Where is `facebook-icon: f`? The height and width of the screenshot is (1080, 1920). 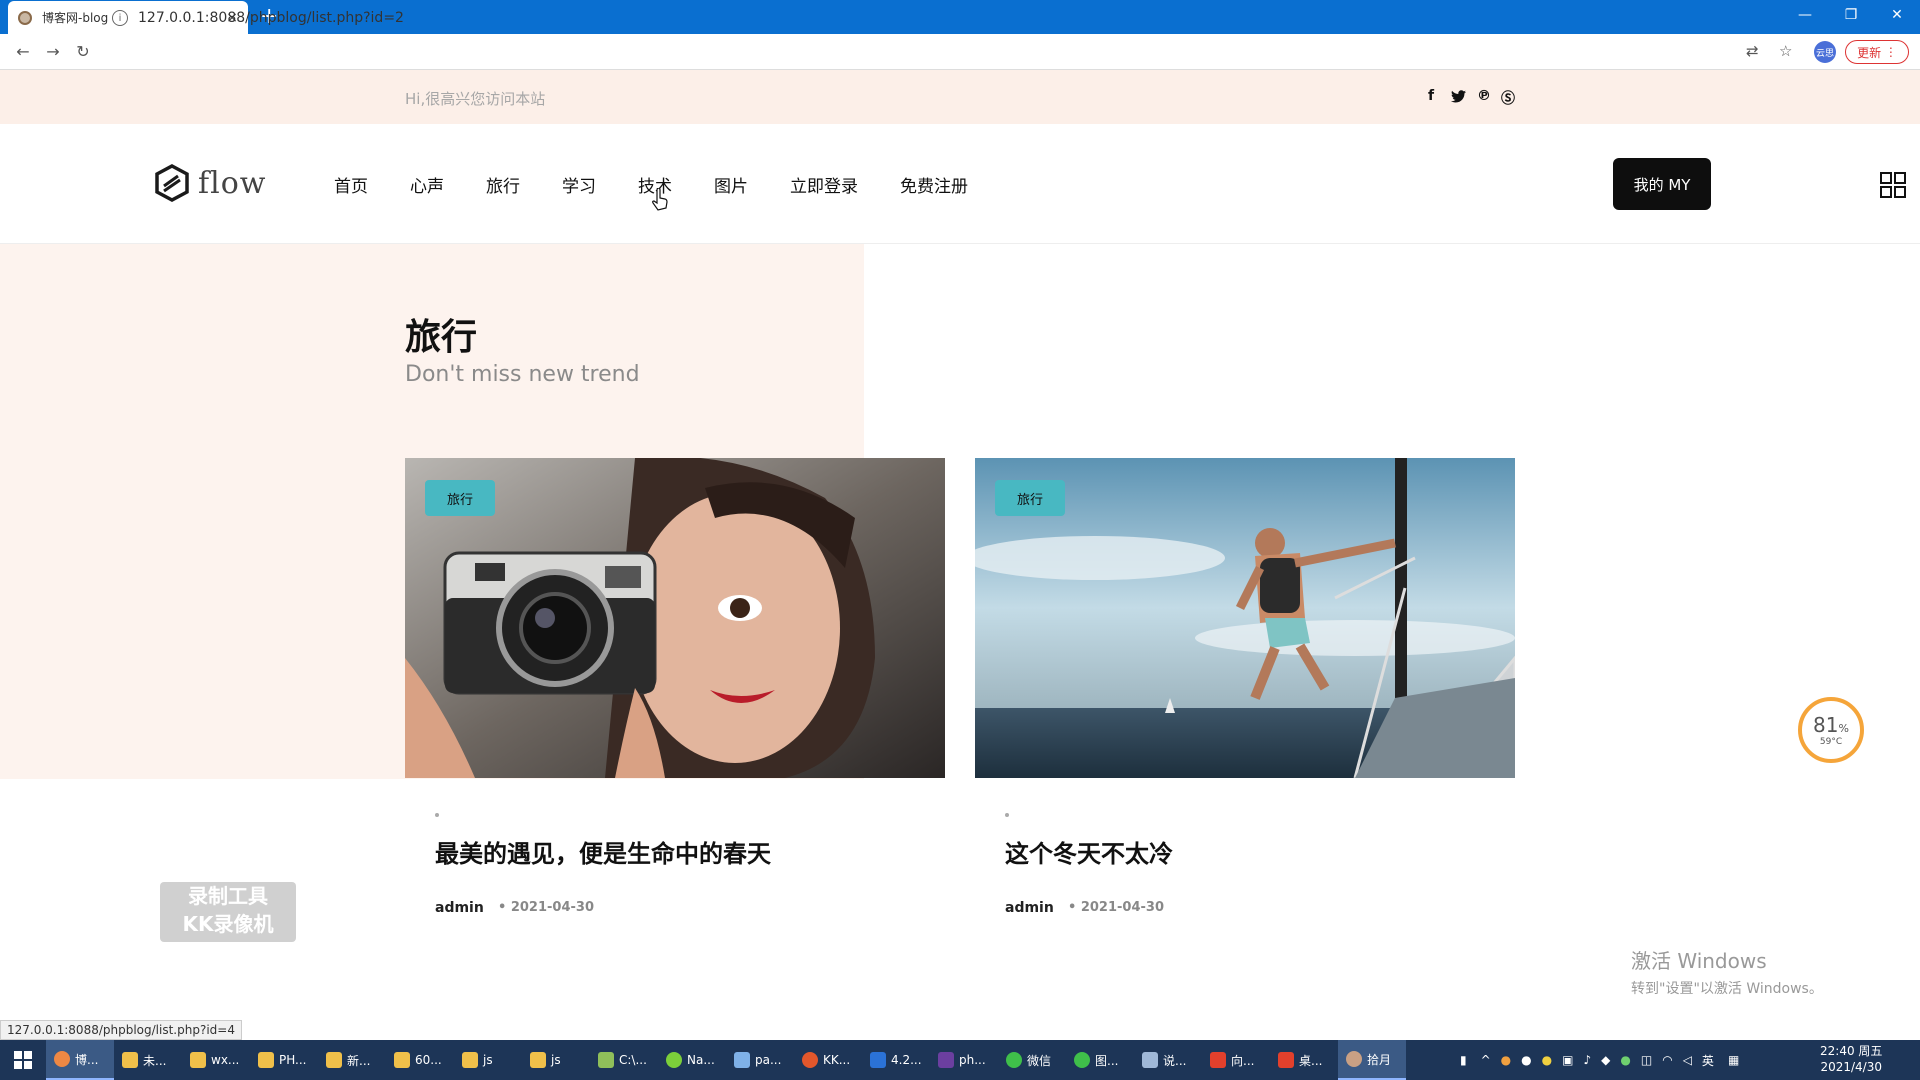
facebook-icon: f is located at coordinates (1431, 96).